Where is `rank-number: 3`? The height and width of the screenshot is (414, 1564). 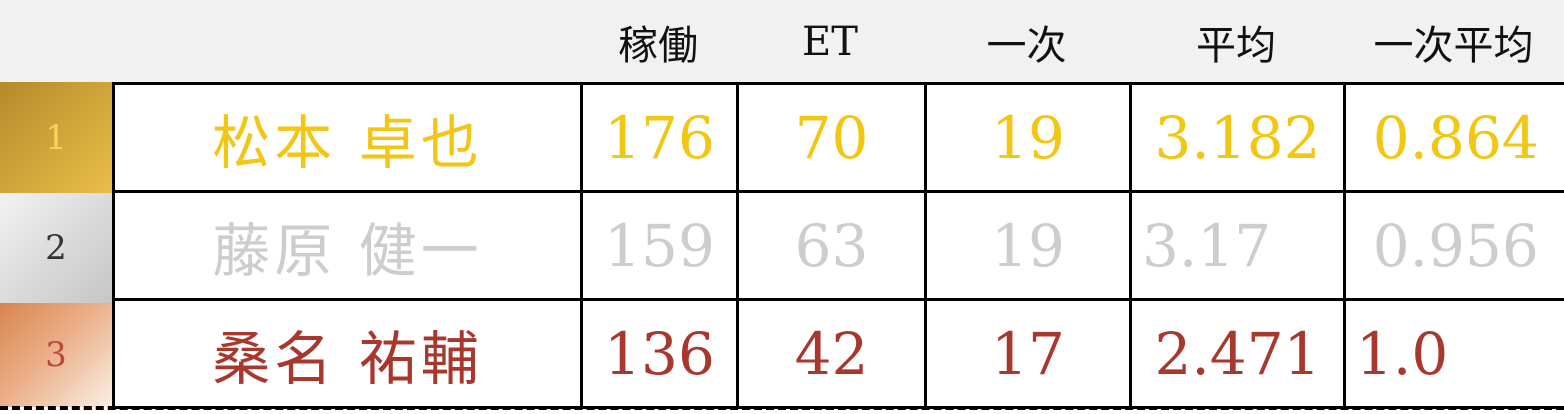
rank-number: 3 is located at coordinates (56, 355).